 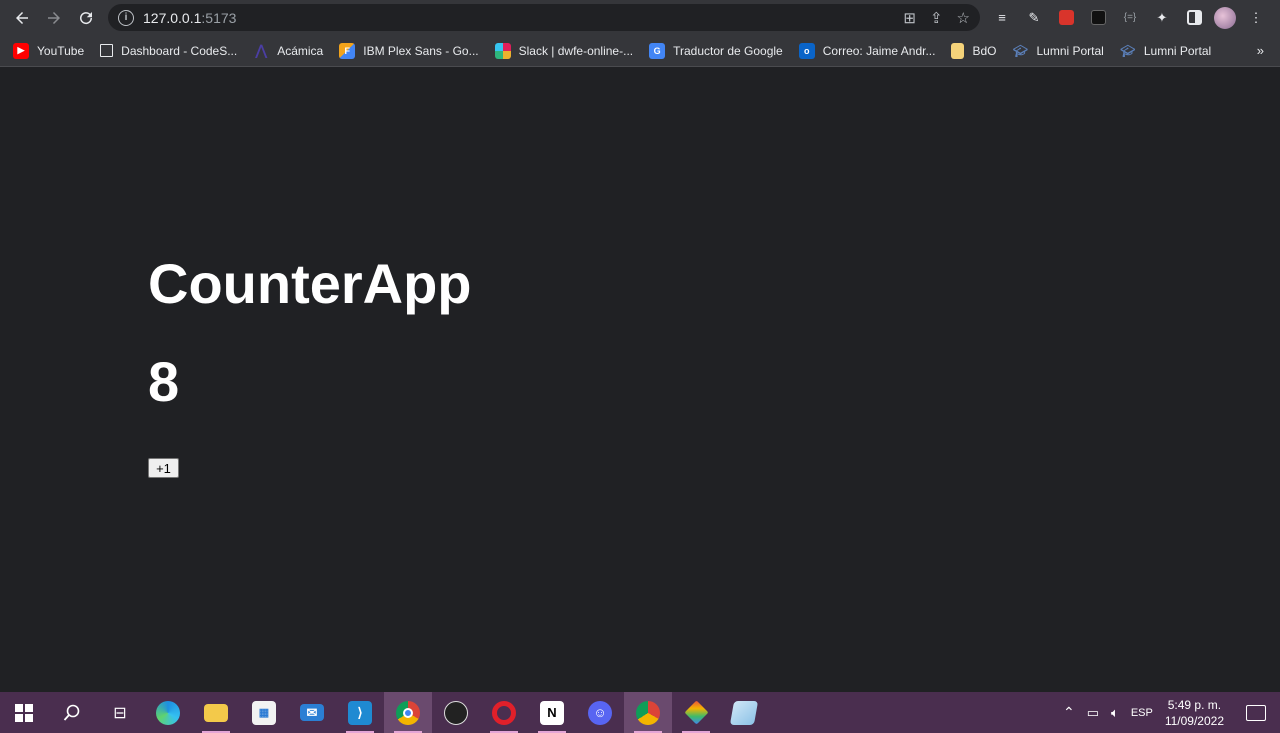 I want to click on clock-time: 5:49 p. m., so click(x=1194, y=704).